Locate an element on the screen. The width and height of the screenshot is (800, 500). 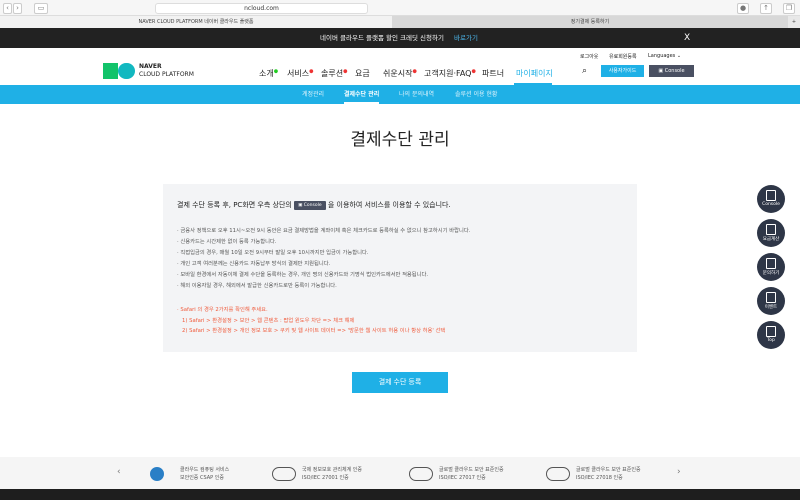
cert-27001: 국제 정보보호 관리체계 인증 ISO/IEC 27001 인증 is located at coordinates (317, 474).